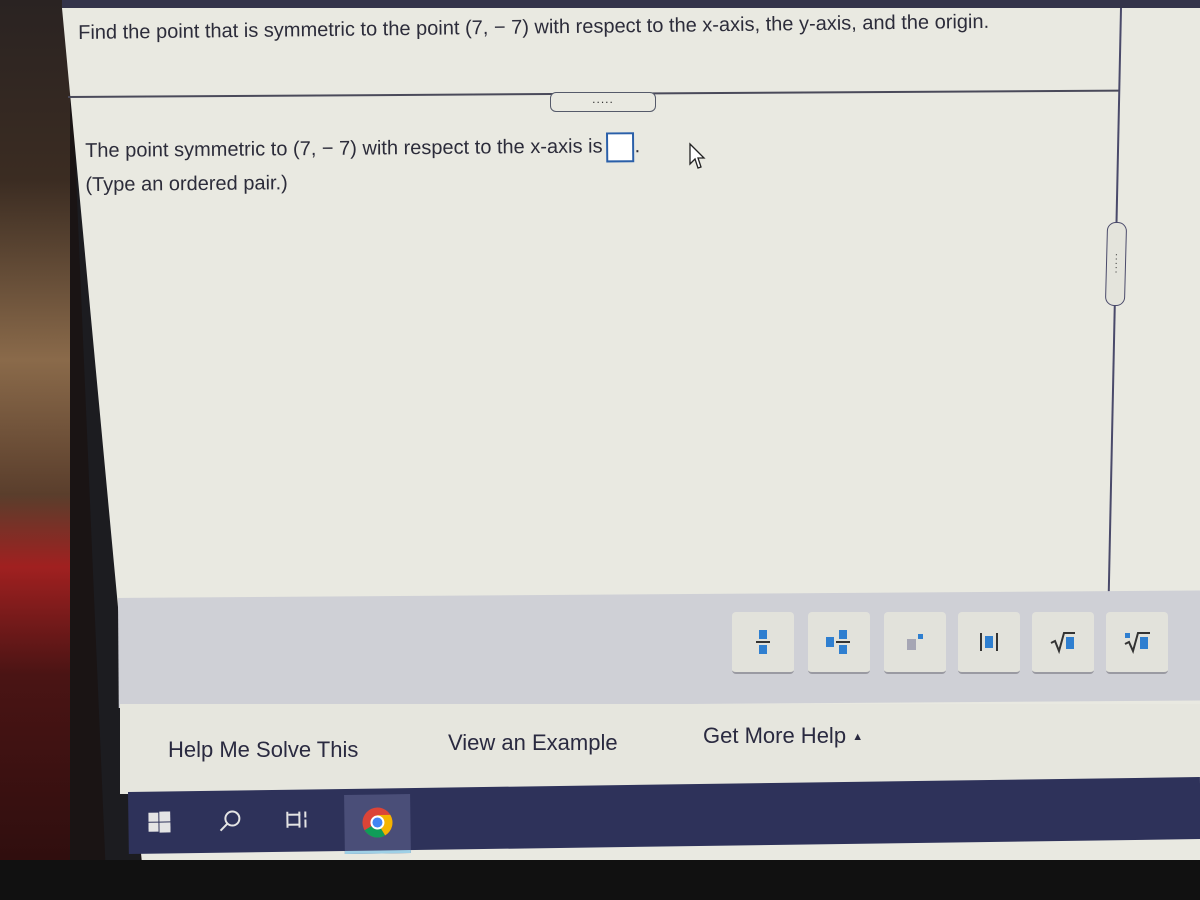 The image size is (1200, 900). I want to click on square-root-icon, so click(1062, 643).